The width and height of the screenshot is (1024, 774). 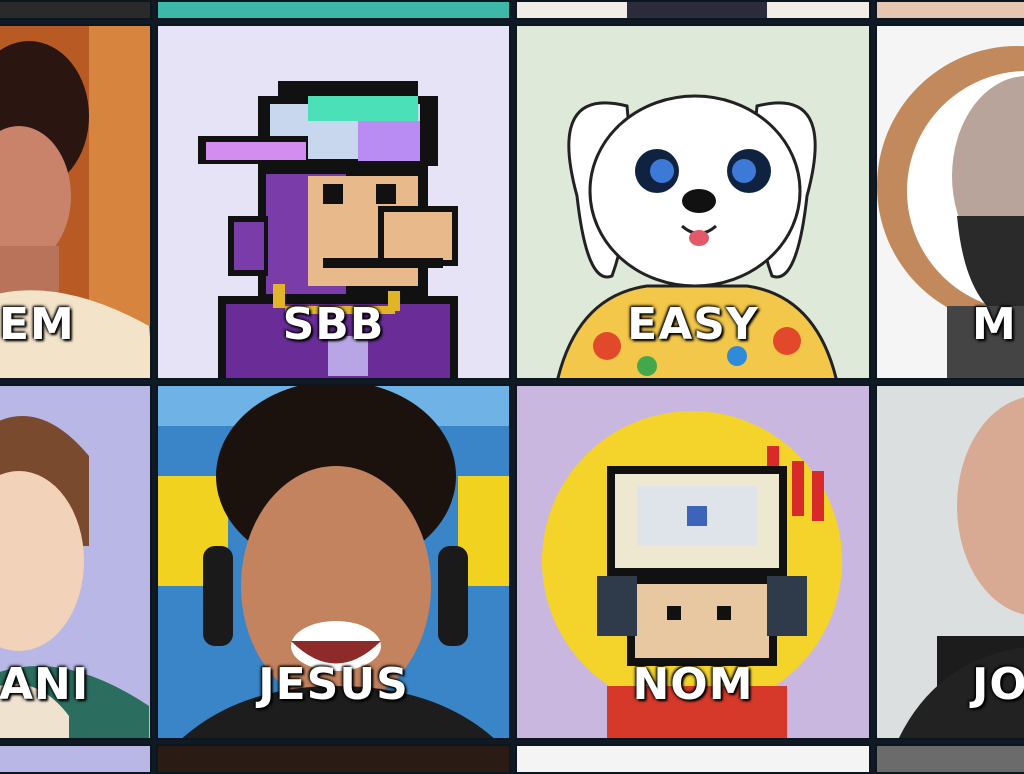 What do you see at coordinates (998, 684) in the screenshot?
I see `avatar-label: JO` at bounding box center [998, 684].